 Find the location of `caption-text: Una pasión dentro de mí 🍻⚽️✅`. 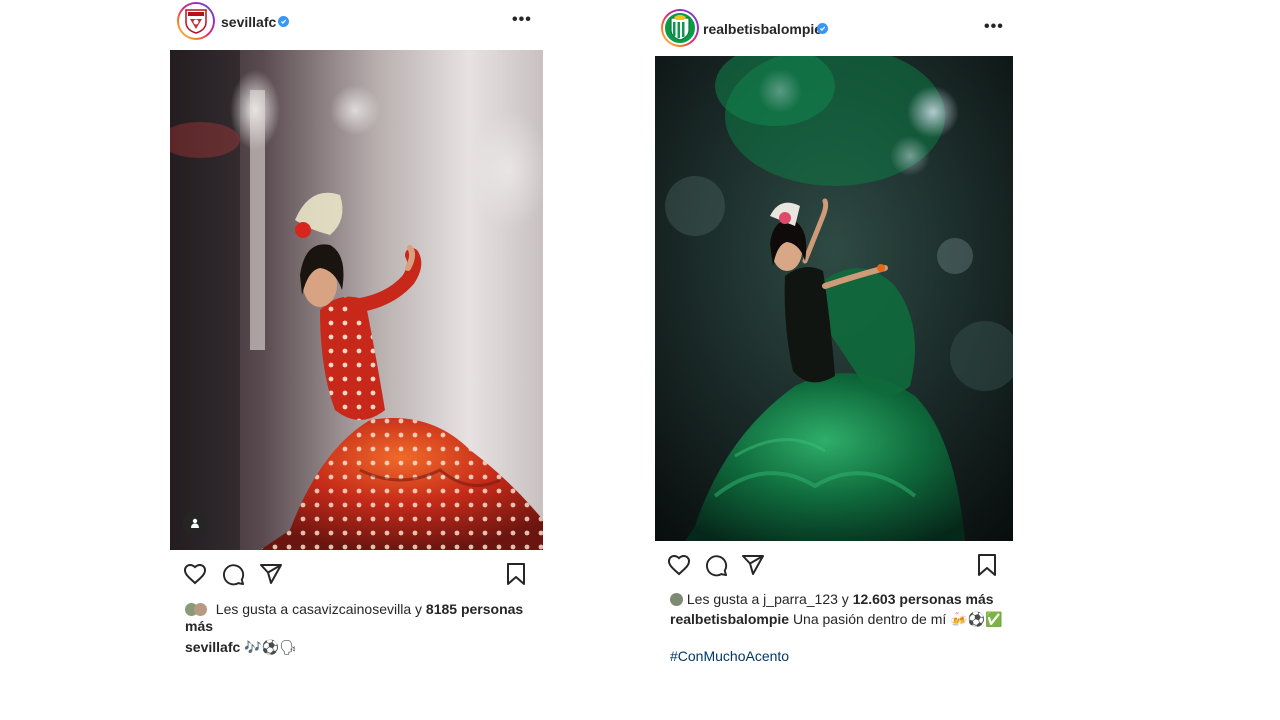

caption-text: Una pasión dentro de mí 🍻⚽️✅ is located at coordinates (897, 619).